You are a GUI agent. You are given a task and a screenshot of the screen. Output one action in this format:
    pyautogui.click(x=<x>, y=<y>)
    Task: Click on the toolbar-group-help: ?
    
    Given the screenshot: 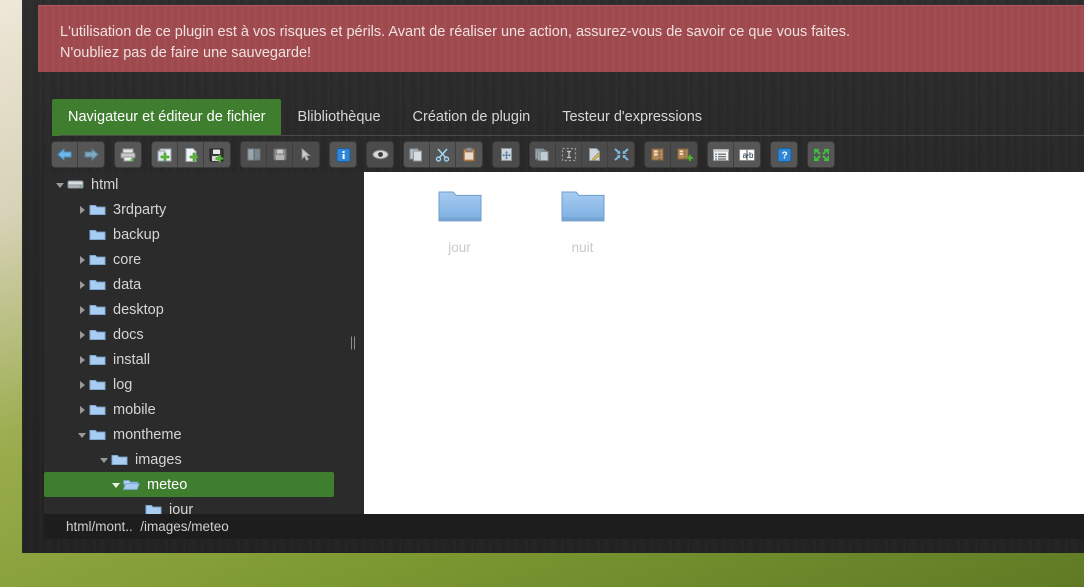 What is the action you would take?
    pyautogui.click(x=784, y=154)
    